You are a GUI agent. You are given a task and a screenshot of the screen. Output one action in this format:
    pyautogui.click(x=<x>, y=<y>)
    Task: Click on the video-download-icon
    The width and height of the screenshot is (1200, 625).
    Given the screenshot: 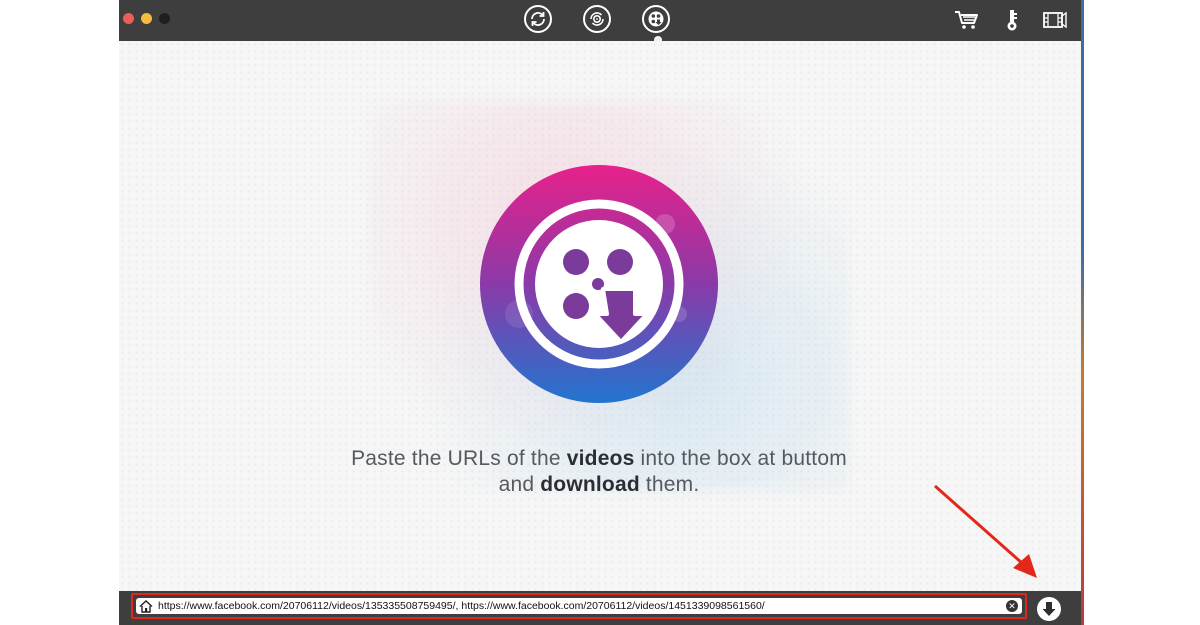 What is the action you would take?
    pyautogui.click(x=656, y=19)
    